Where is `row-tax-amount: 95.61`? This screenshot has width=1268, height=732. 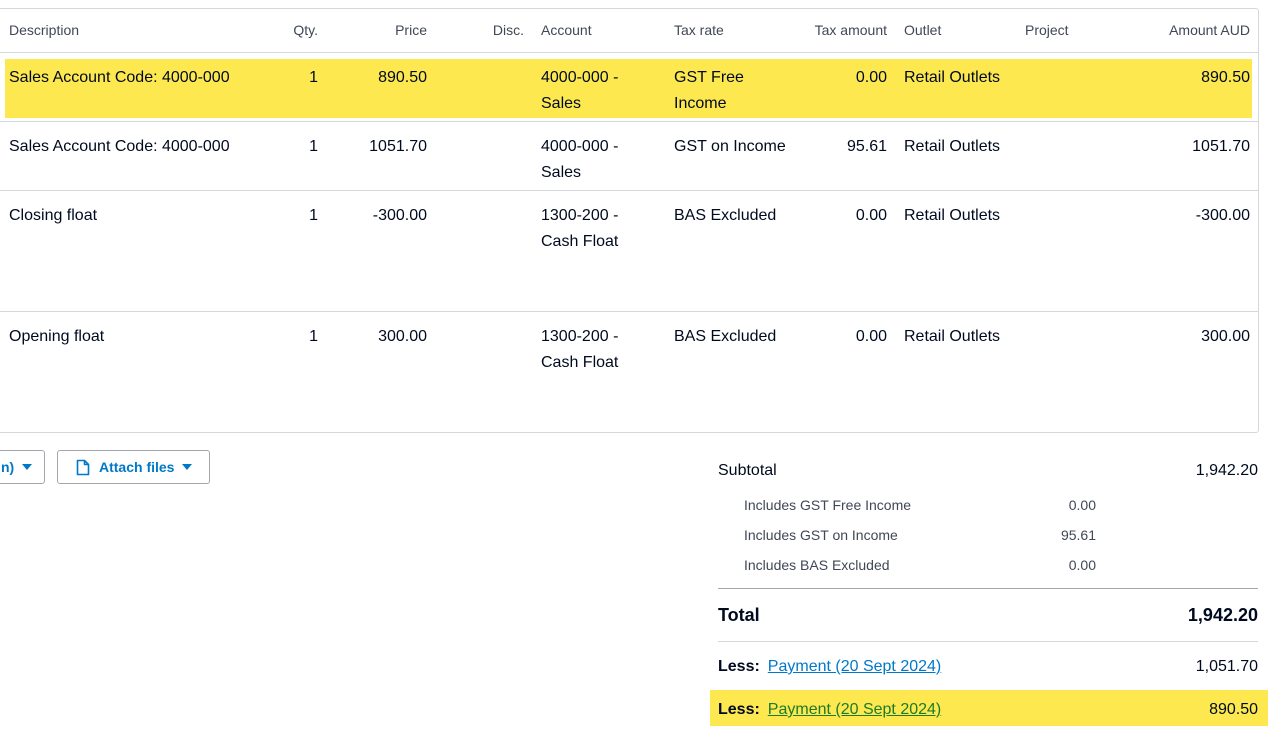
row-tax-amount: 95.61 is located at coordinates (848, 147).